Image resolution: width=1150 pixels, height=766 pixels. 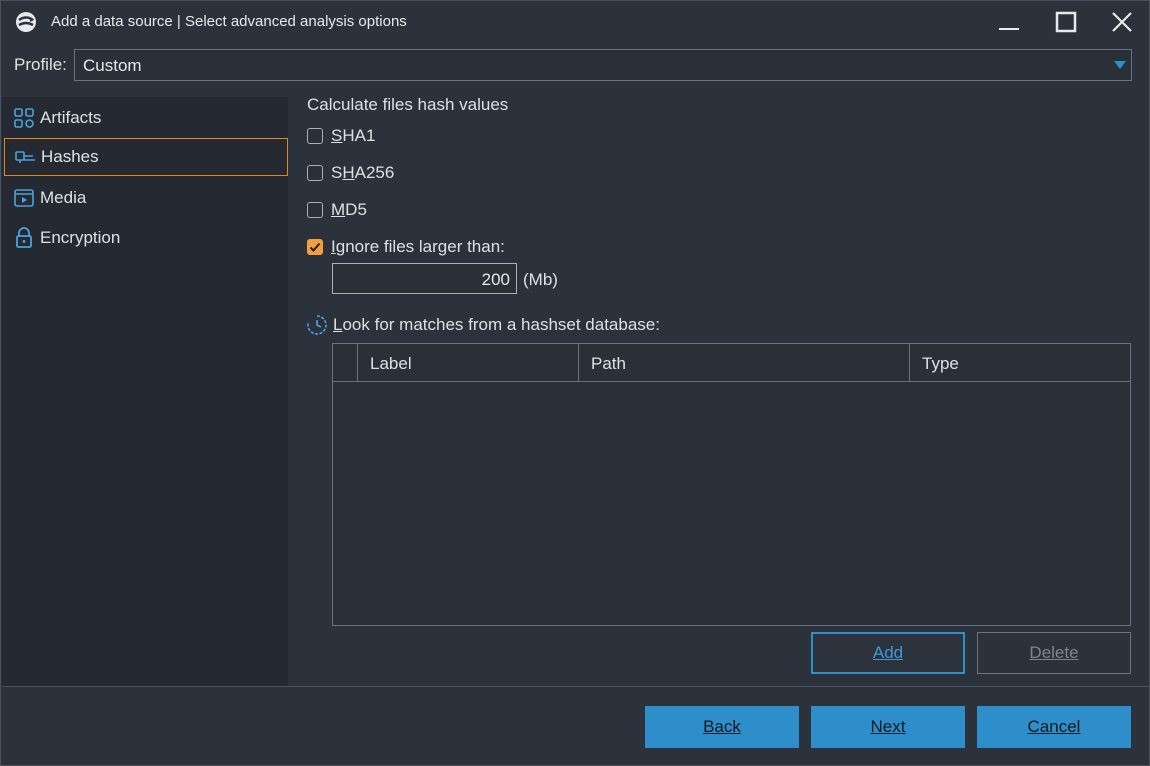 What do you see at coordinates (80, 237) in the screenshot?
I see `sidebar-item-label: Encryption` at bounding box center [80, 237].